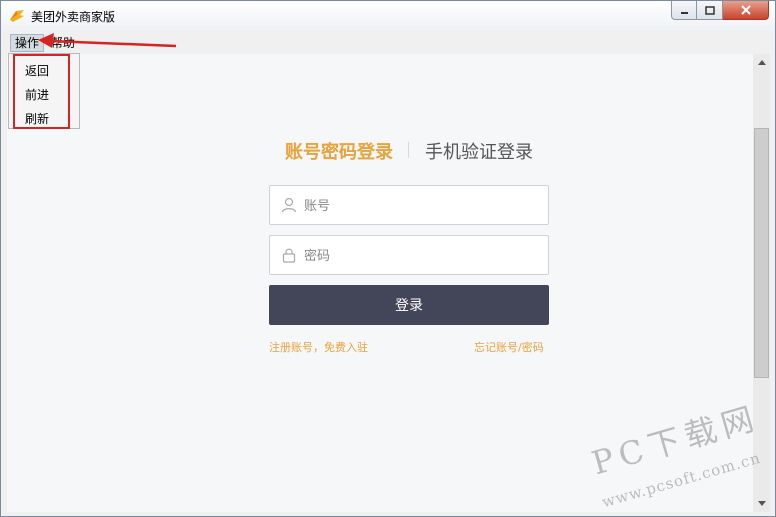 The image size is (776, 517). I want to click on forgot-password-link: 忘记账号/密码, so click(509, 347).